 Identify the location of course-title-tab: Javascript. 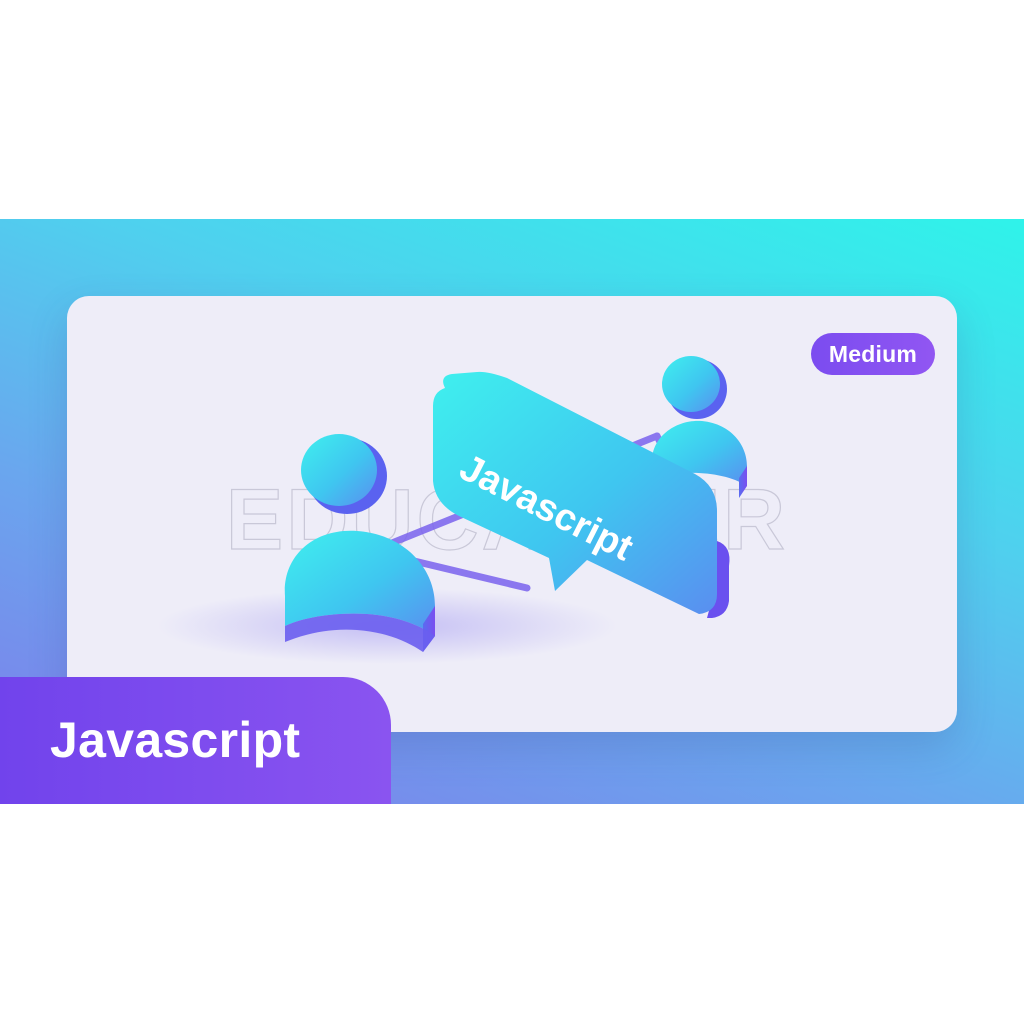
(195, 740).